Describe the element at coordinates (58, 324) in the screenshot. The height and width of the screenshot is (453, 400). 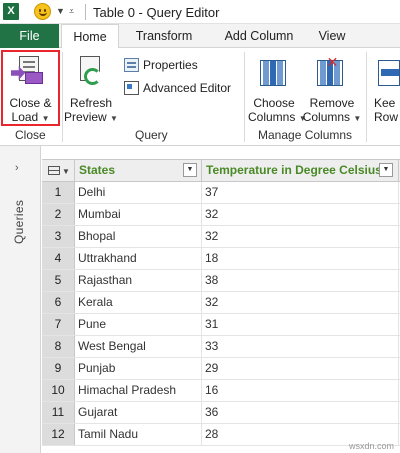
I see `row-number: 7` at that location.